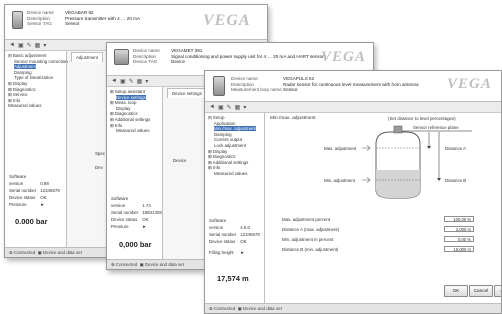 The width and height of the screenshot is (502, 314). I want to click on tree-item-selected: Min./max. adjustment, so click(235, 129).